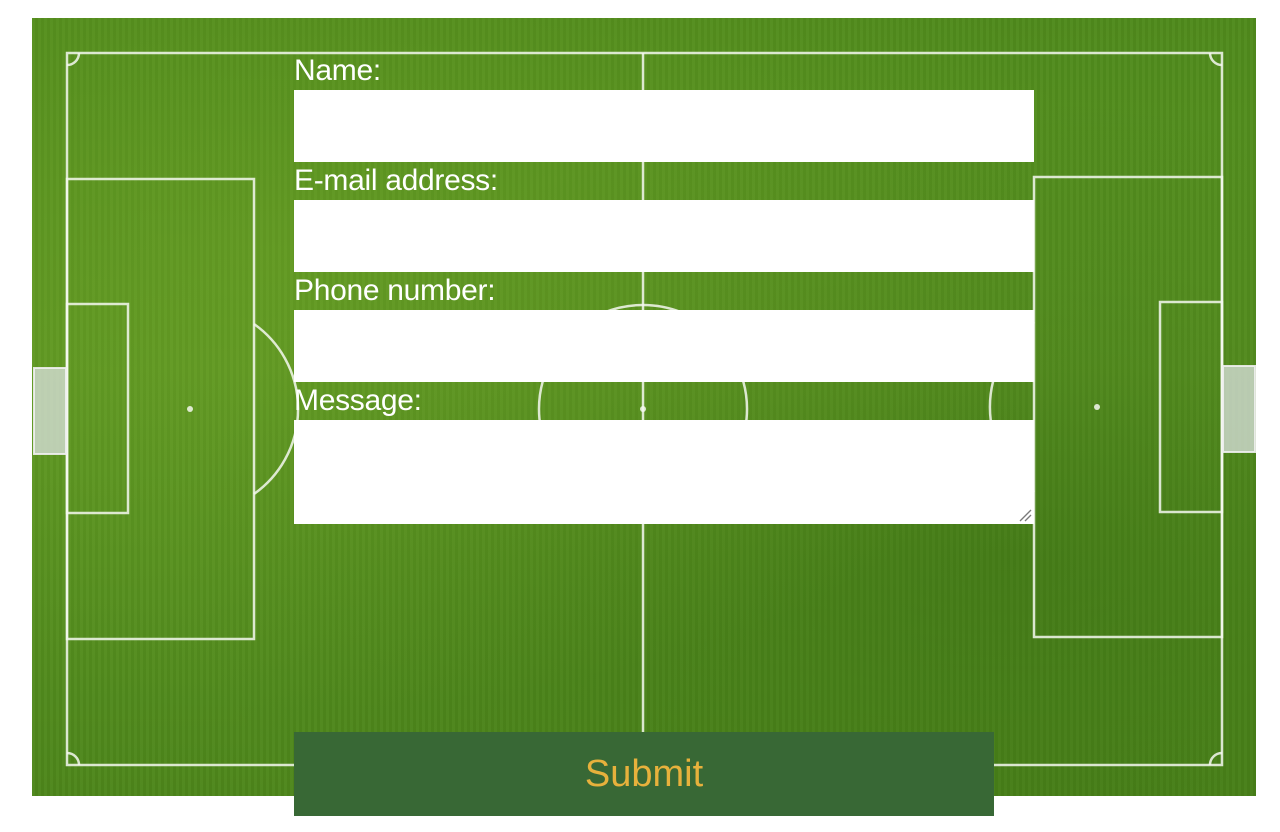 Image resolution: width=1280 pixels, height=832 pixels. What do you see at coordinates (395, 290) in the screenshot?
I see `phone-label: Phone number:` at bounding box center [395, 290].